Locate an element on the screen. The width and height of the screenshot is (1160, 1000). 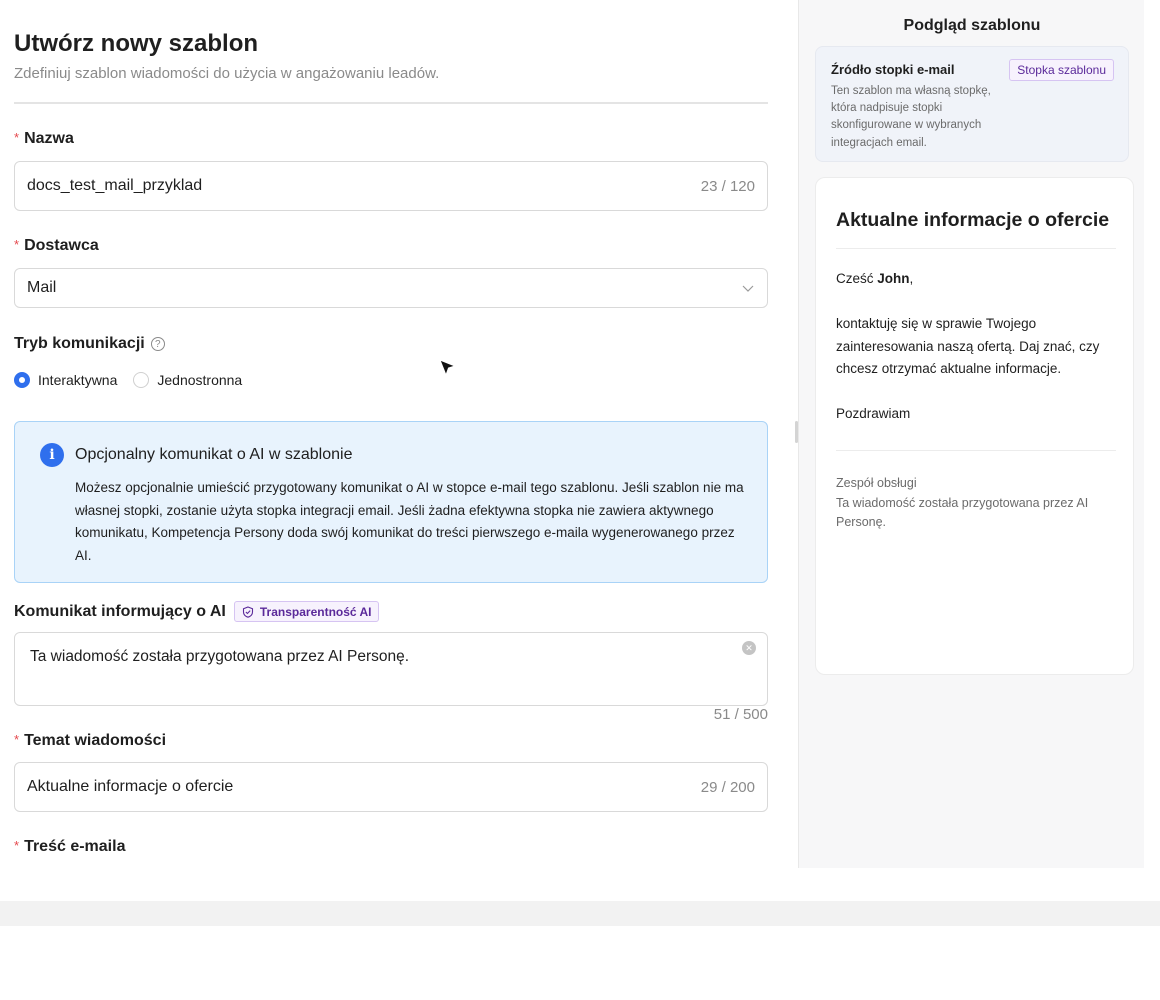
info-title: Opcjonalny komunikat o AI w szablonie is located at coordinates (214, 454).